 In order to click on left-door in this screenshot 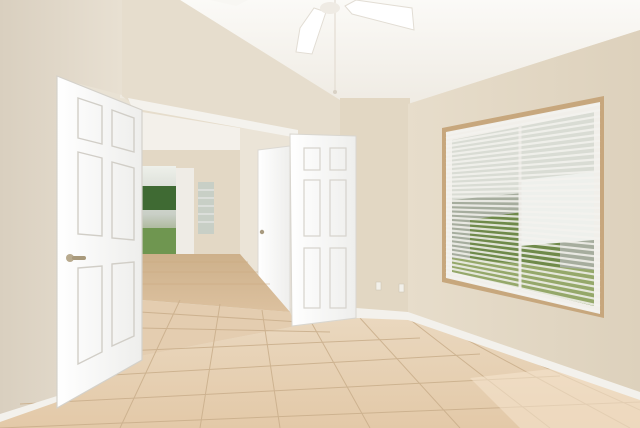, I will do `click(99, 242)`.